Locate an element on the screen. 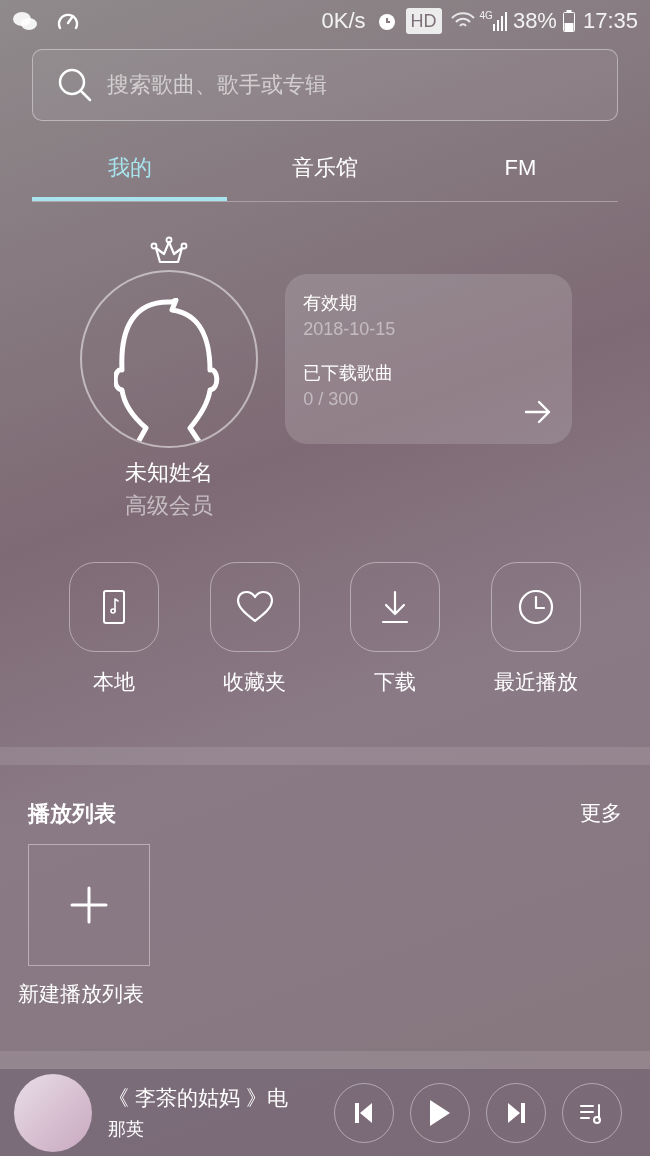  artist-name: 那英 is located at coordinates (126, 1129).